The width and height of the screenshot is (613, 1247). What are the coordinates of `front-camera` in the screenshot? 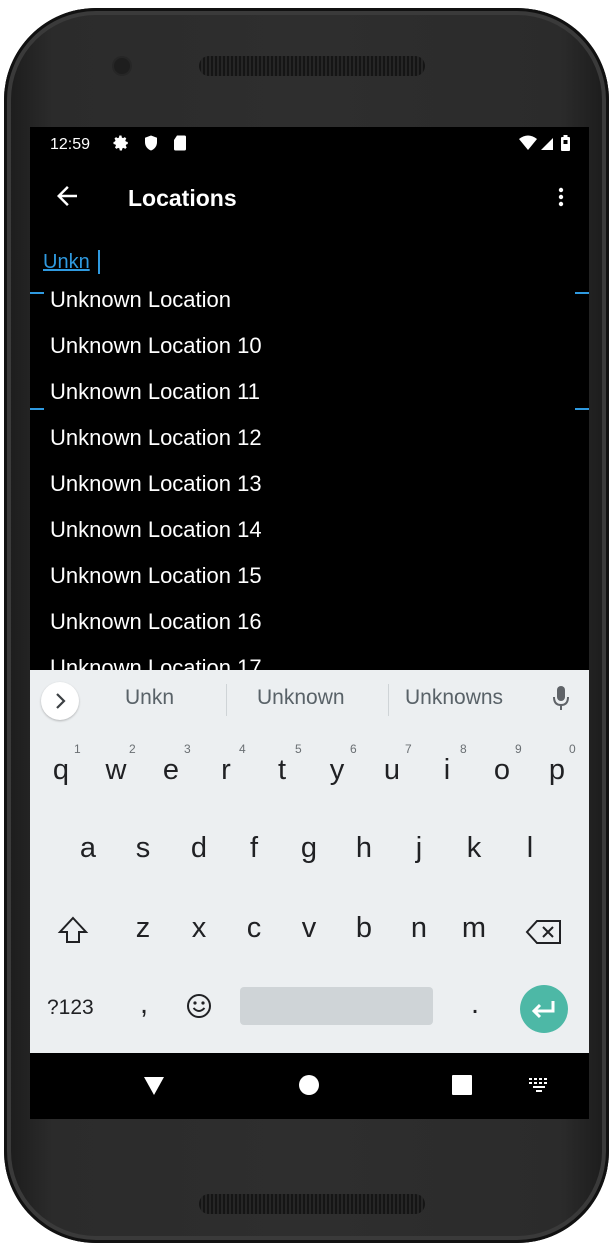 It's located at (122, 66).